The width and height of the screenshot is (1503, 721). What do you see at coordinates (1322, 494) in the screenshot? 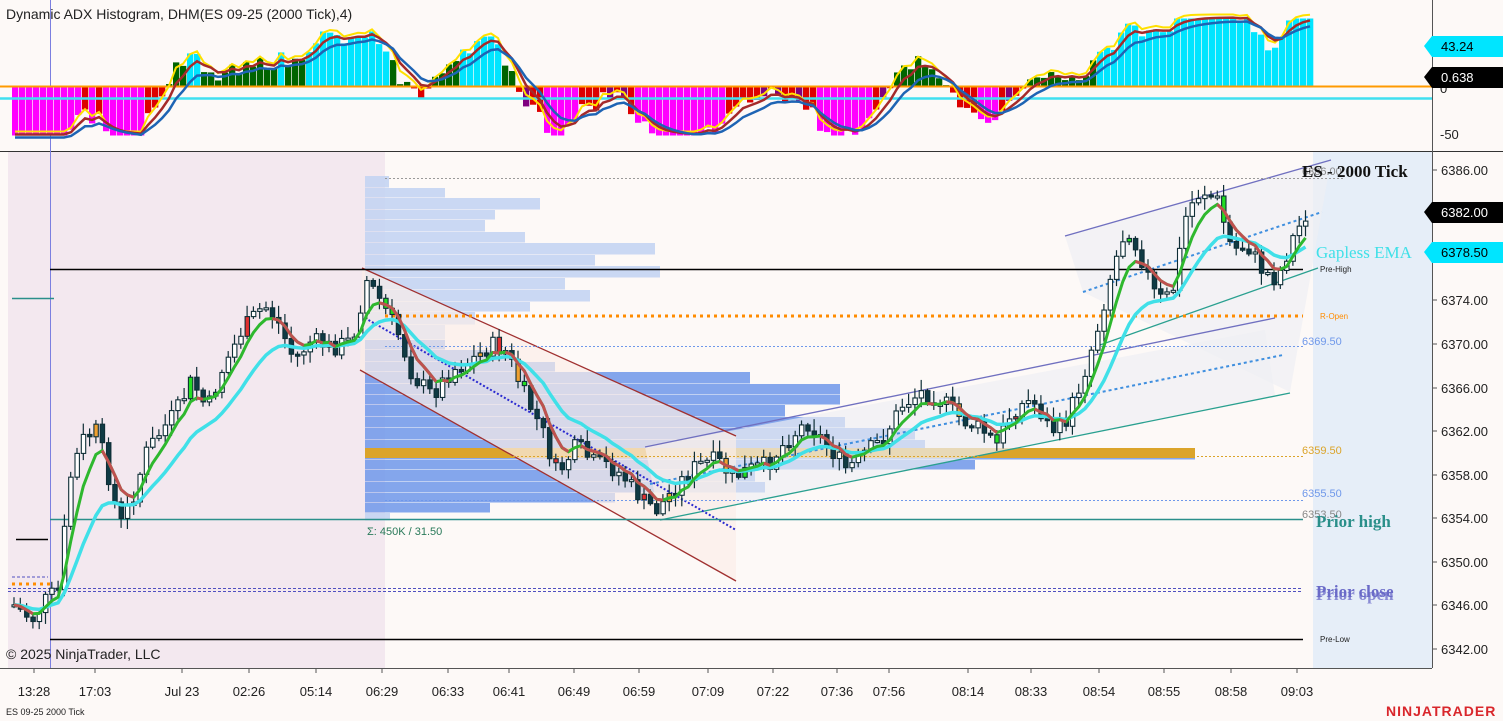
I see `label-6355: 6355.50` at bounding box center [1322, 494].